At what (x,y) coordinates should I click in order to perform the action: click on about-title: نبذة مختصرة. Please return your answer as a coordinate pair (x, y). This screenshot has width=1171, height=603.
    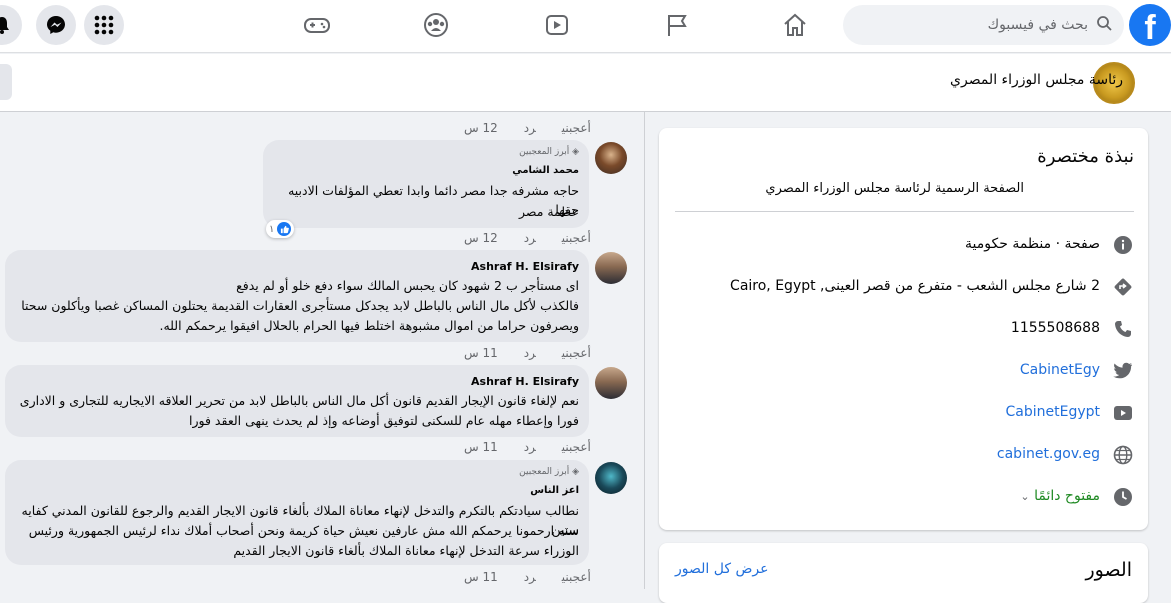
    Looking at the image, I should click on (1085, 156).